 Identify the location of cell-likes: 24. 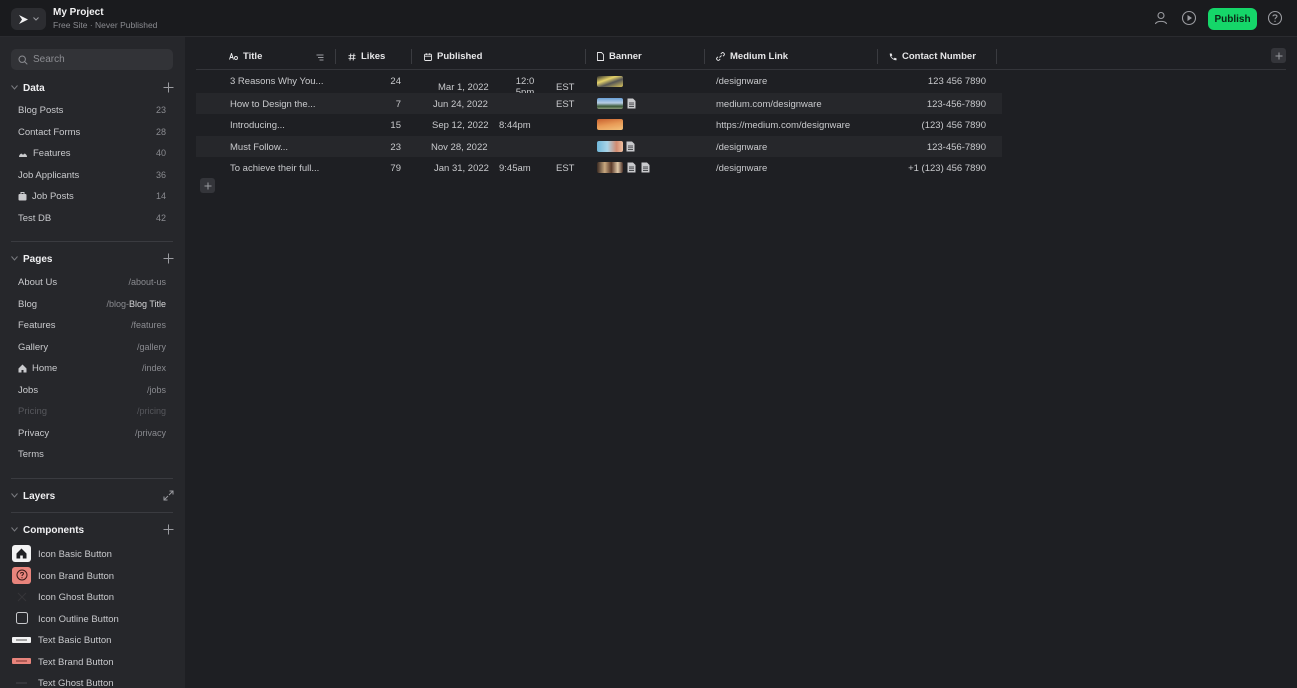
(381, 81).